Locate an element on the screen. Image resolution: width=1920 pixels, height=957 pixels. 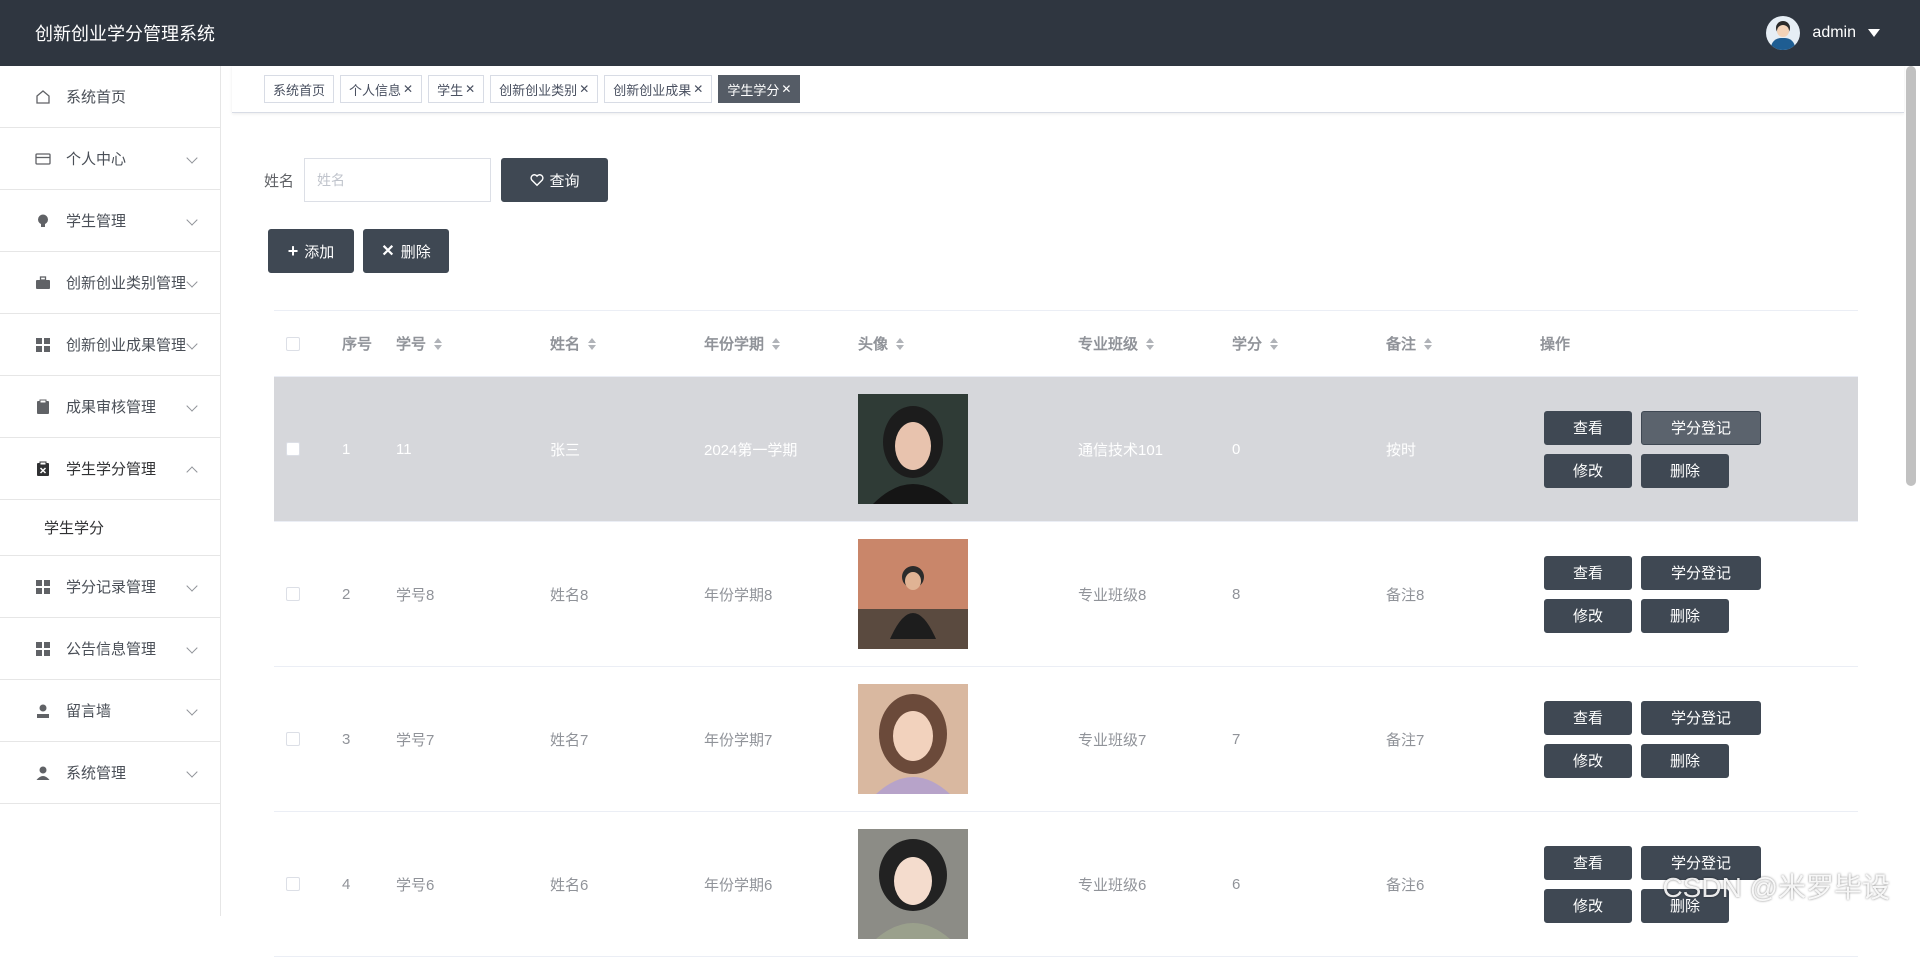
sidebar-item-system: 系统管理 is located at coordinates (110, 773).